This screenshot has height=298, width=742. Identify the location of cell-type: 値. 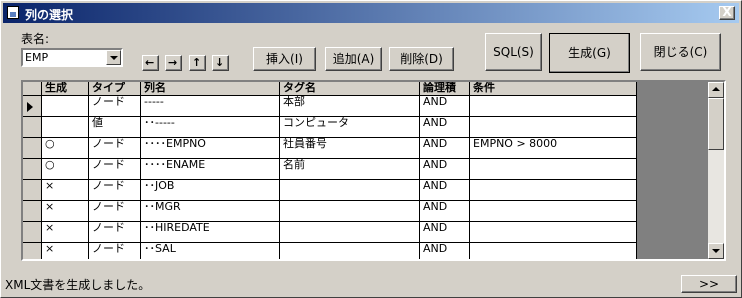
(115, 127).